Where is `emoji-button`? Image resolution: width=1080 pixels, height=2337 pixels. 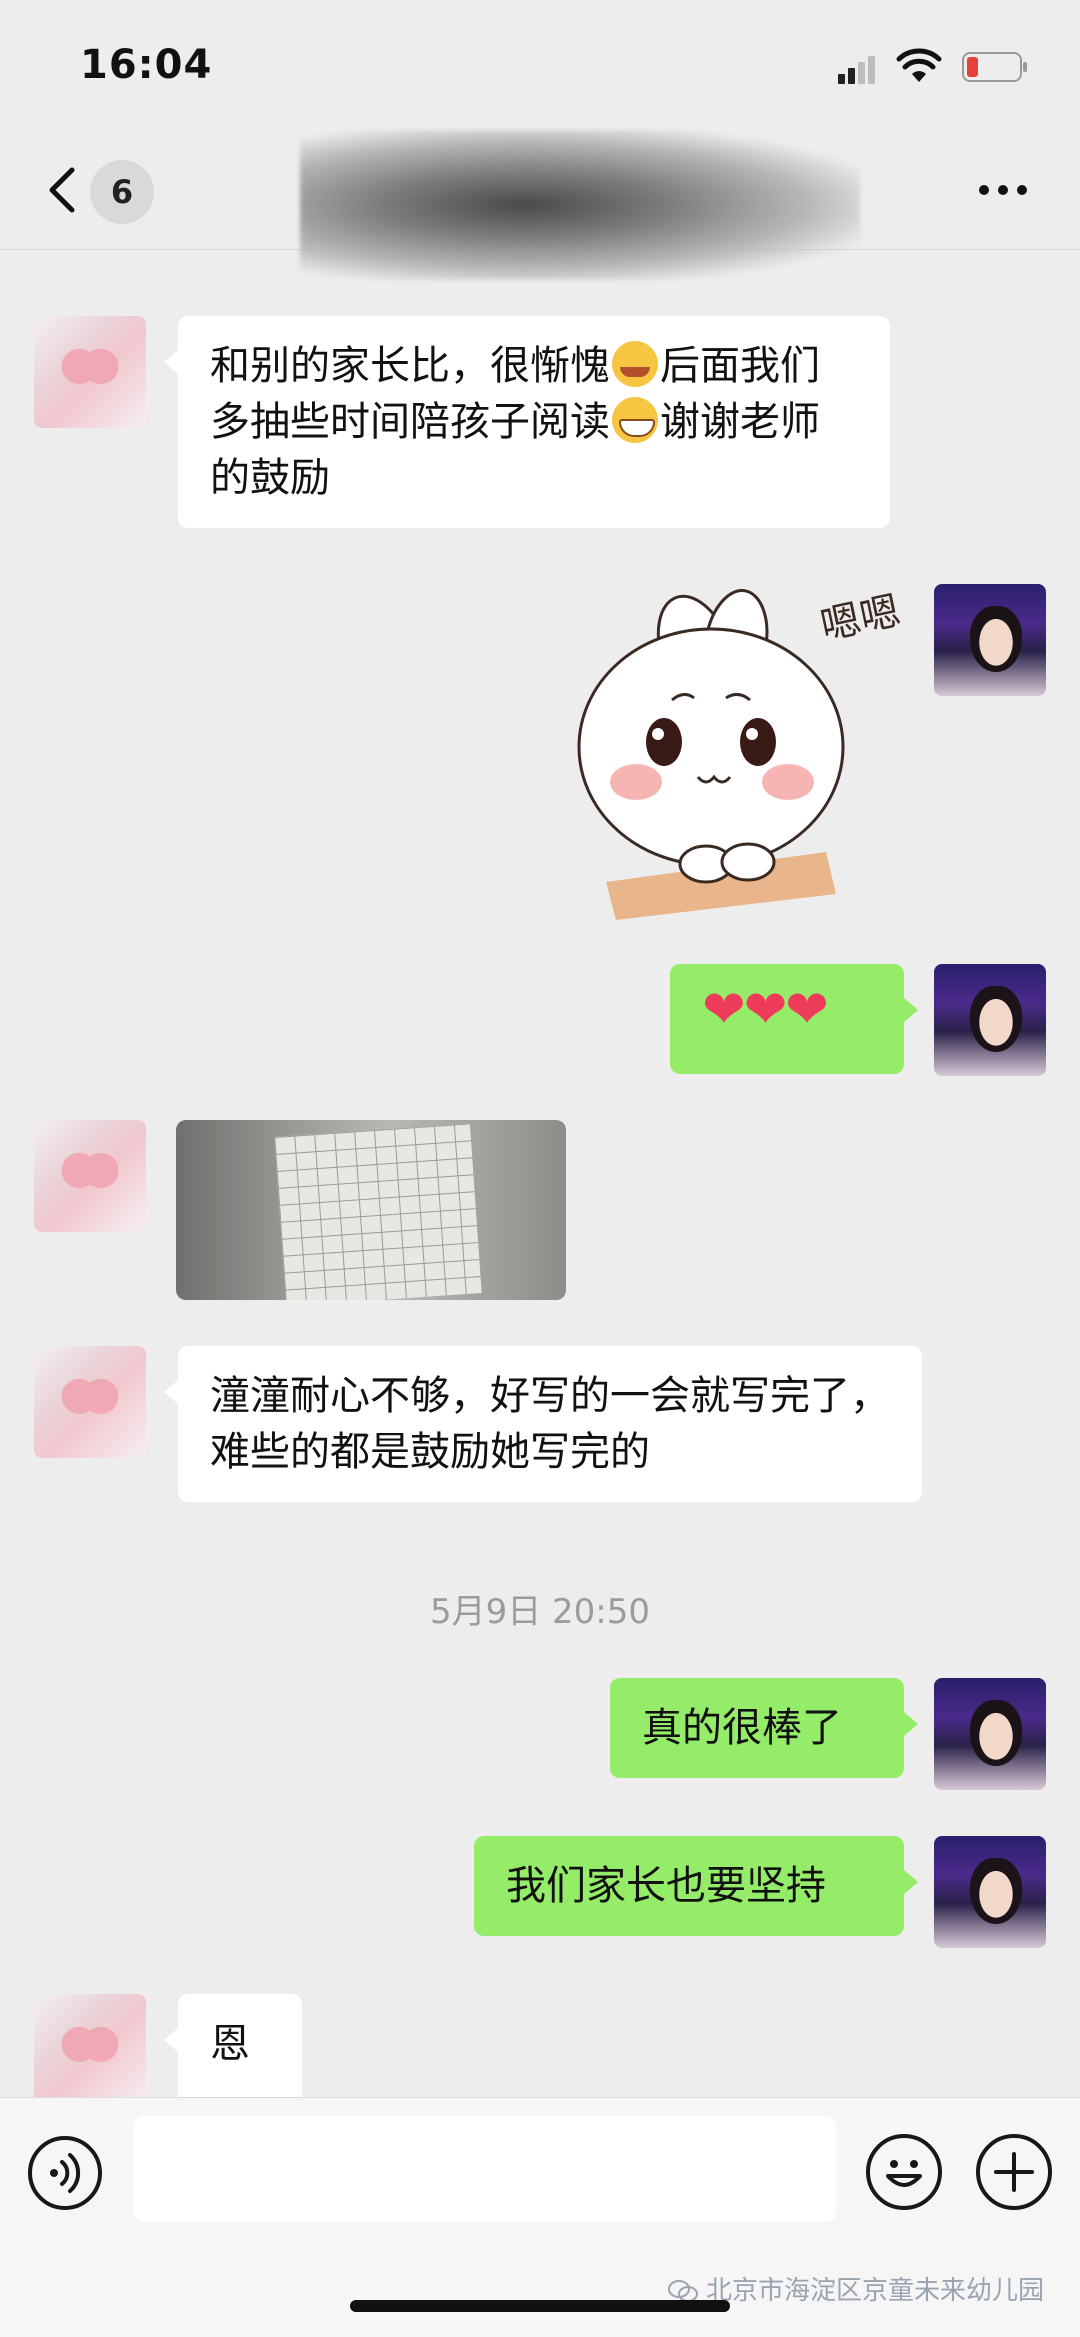 emoji-button is located at coordinates (904, 2172).